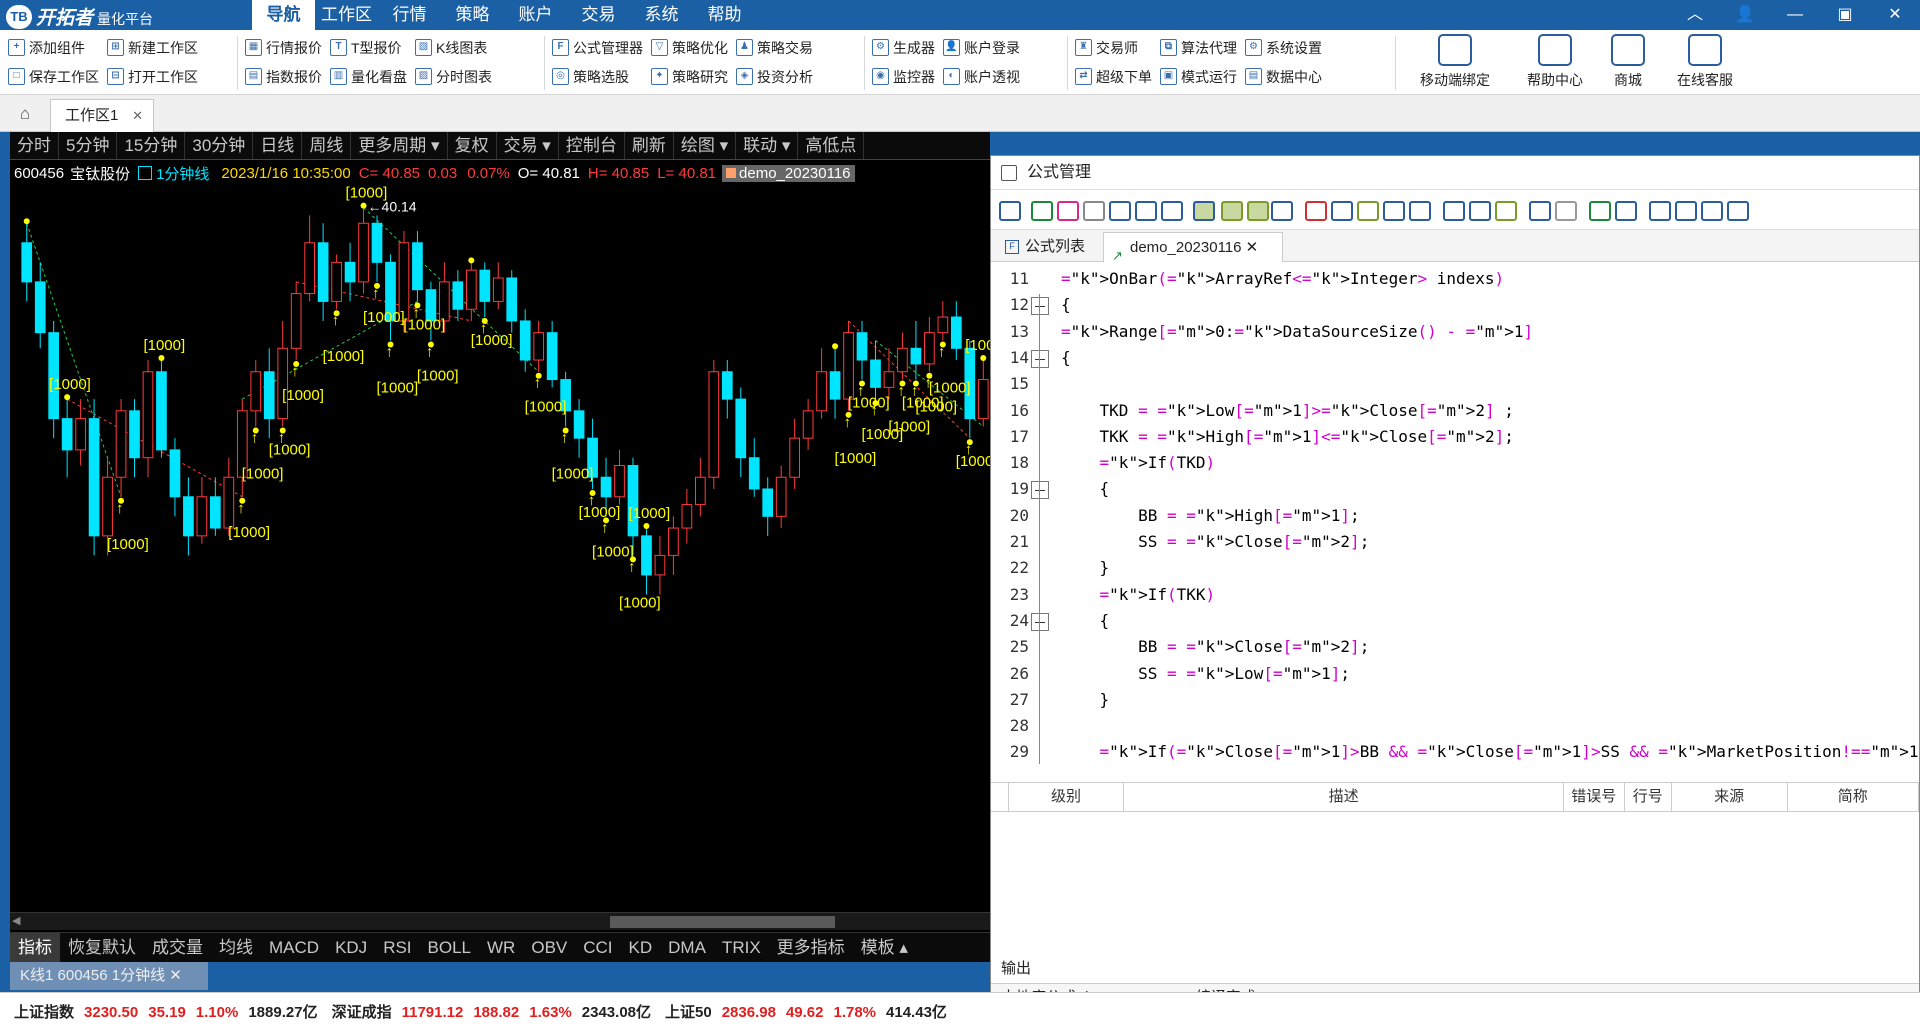 The height and width of the screenshot is (1030, 1920). I want to click on period-8: 交易 ▾, so click(528, 145).